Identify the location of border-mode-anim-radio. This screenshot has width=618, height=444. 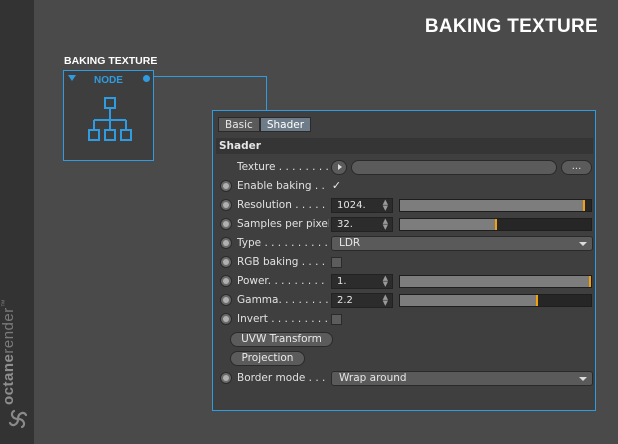
(226, 378).